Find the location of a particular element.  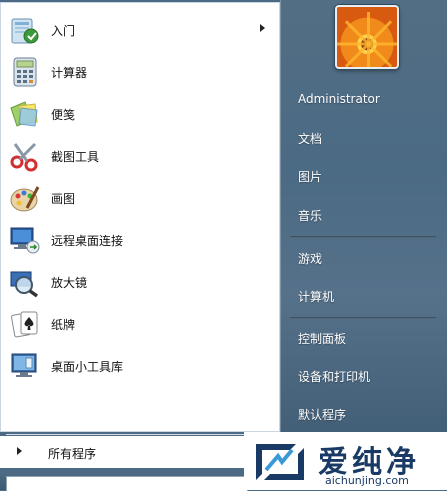

calculator-icon is located at coordinates (25, 72).